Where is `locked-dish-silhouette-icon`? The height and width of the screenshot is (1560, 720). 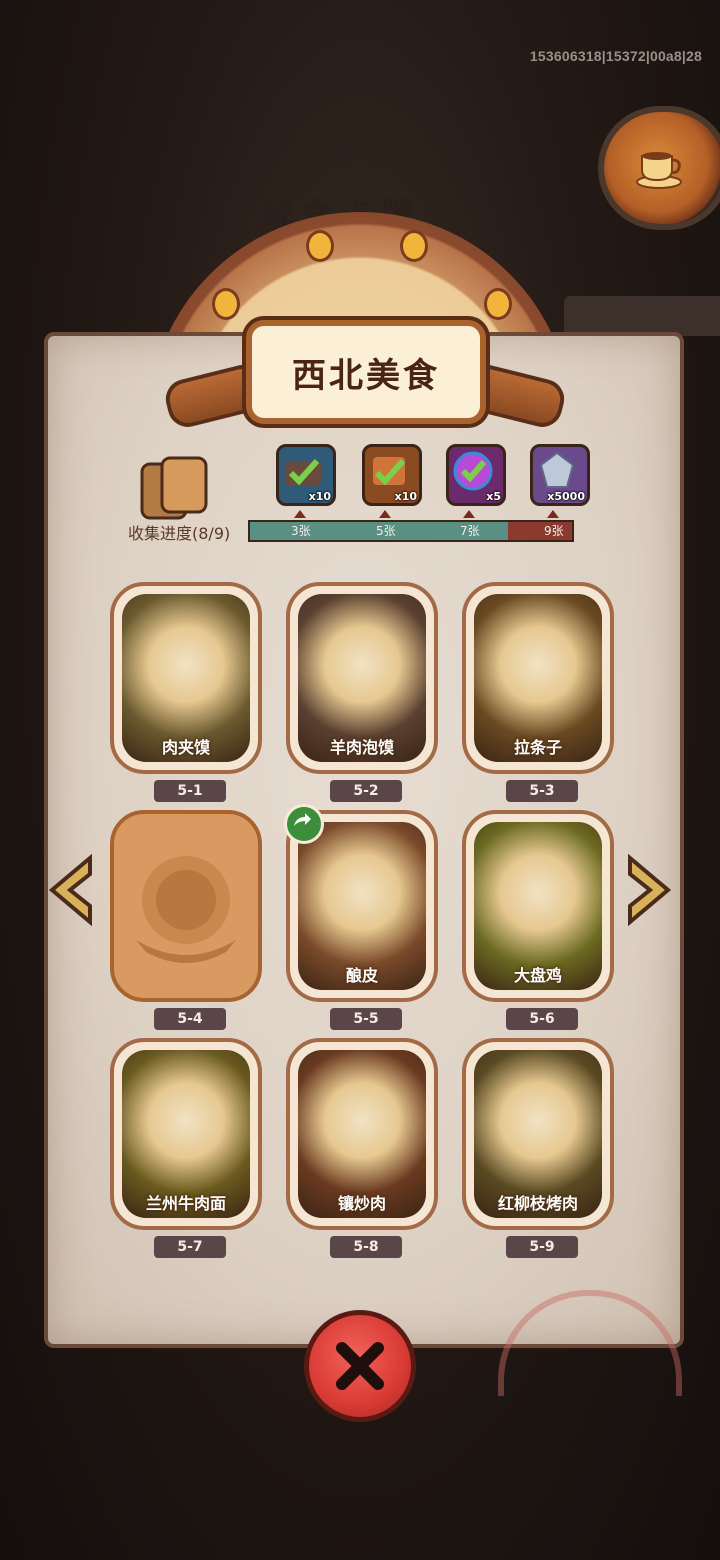
locked-dish-silhouette-icon is located at coordinates (186, 909).